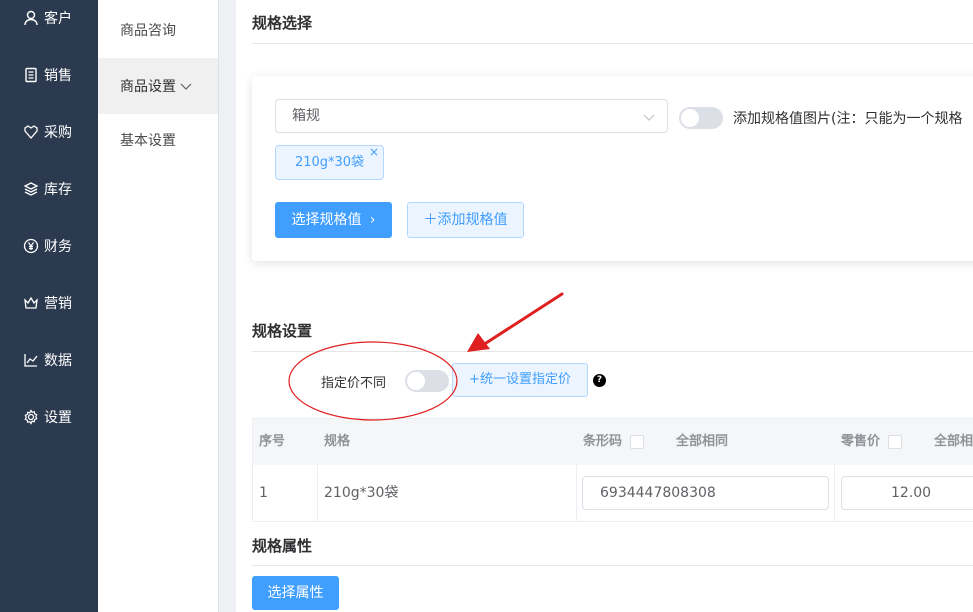 The image size is (973, 612). I want to click on spec-dropdown-value: 箱规, so click(306, 116).